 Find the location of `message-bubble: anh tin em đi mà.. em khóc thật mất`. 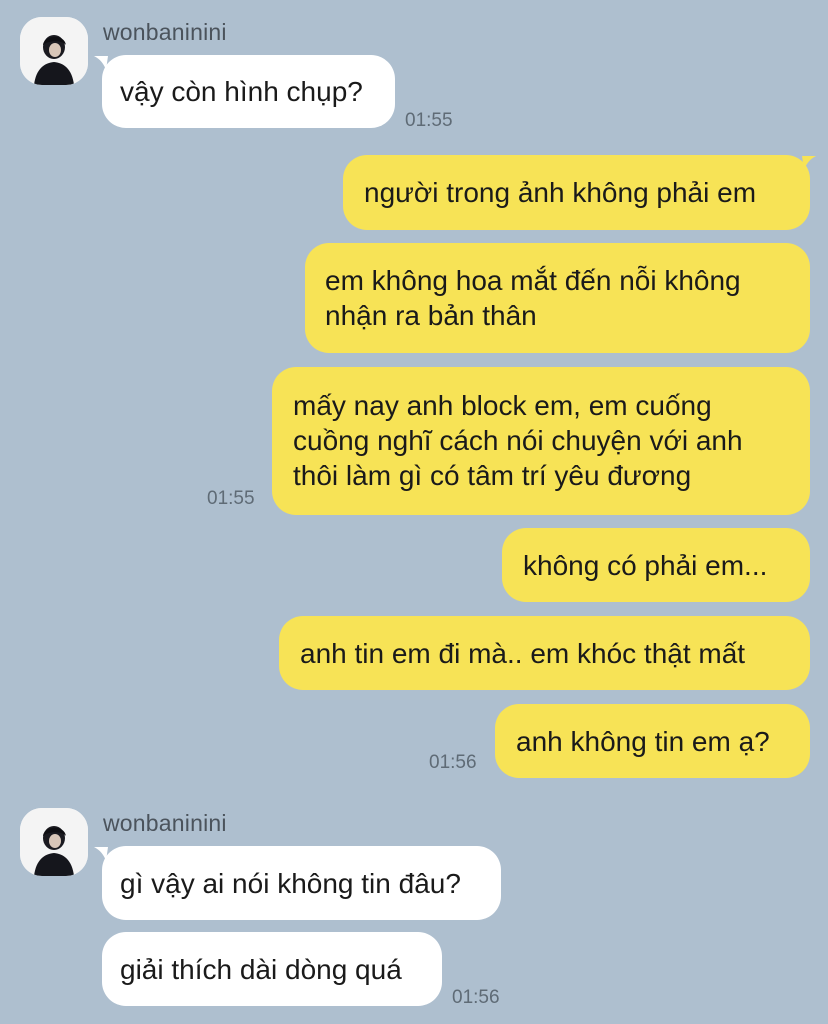

message-bubble: anh tin em đi mà.. em khóc thật mất is located at coordinates (544, 653).